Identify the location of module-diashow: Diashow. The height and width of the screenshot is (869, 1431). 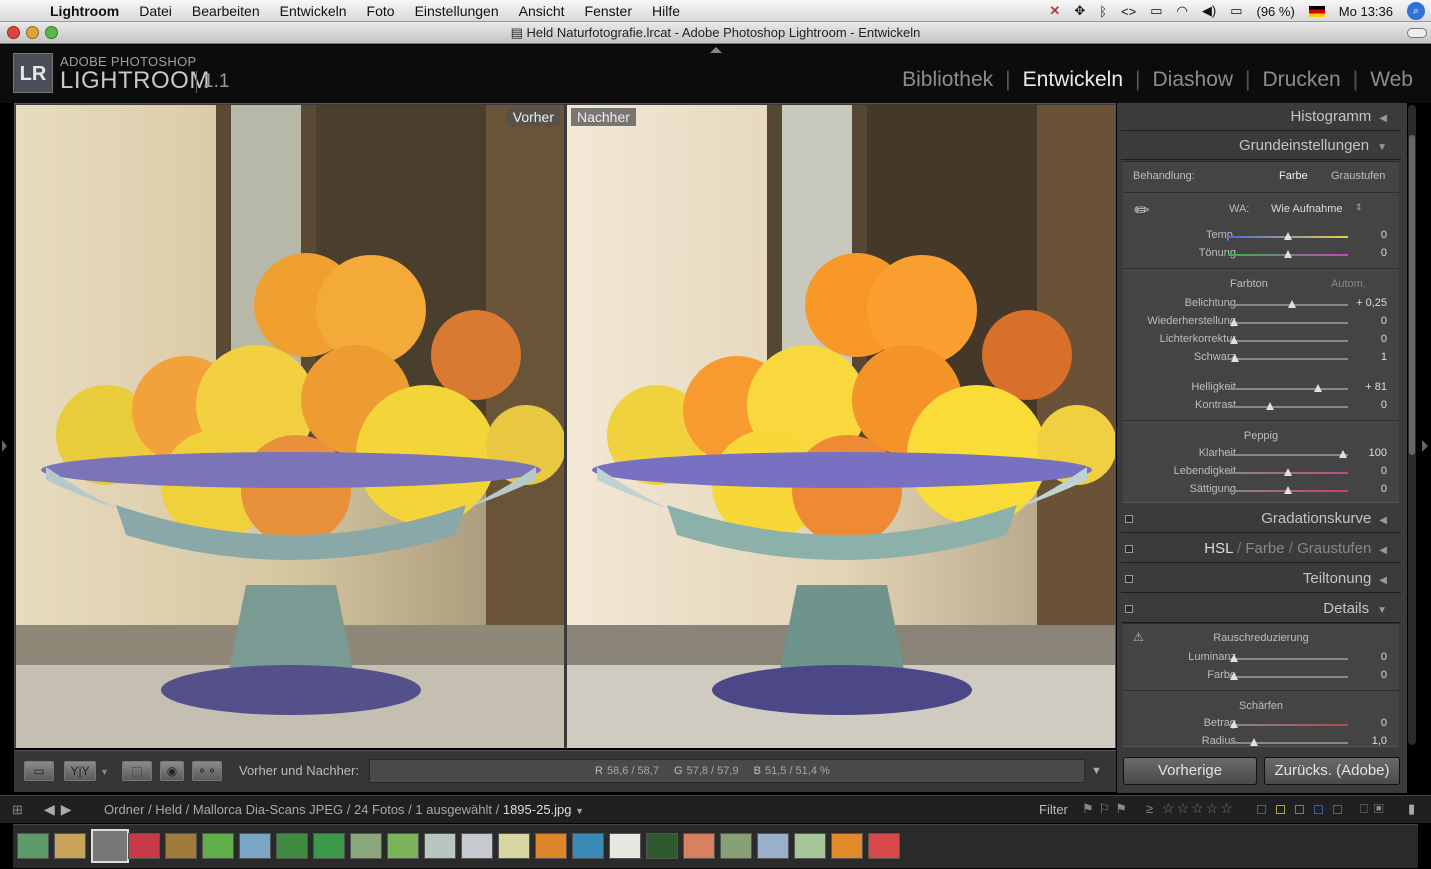
(1193, 80).